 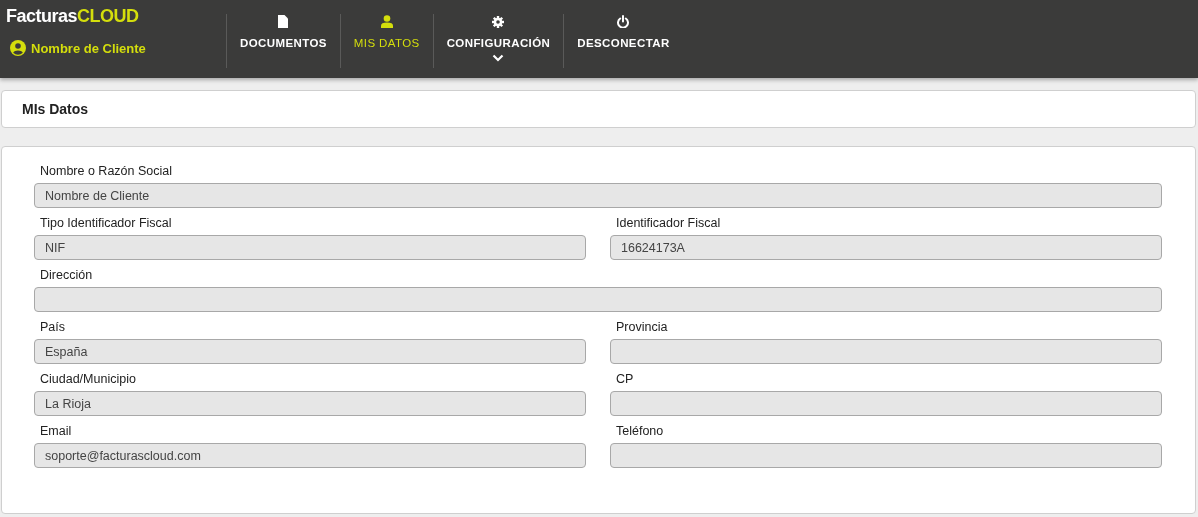 I want to click on input-field: 16624173A, so click(x=886, y=247).